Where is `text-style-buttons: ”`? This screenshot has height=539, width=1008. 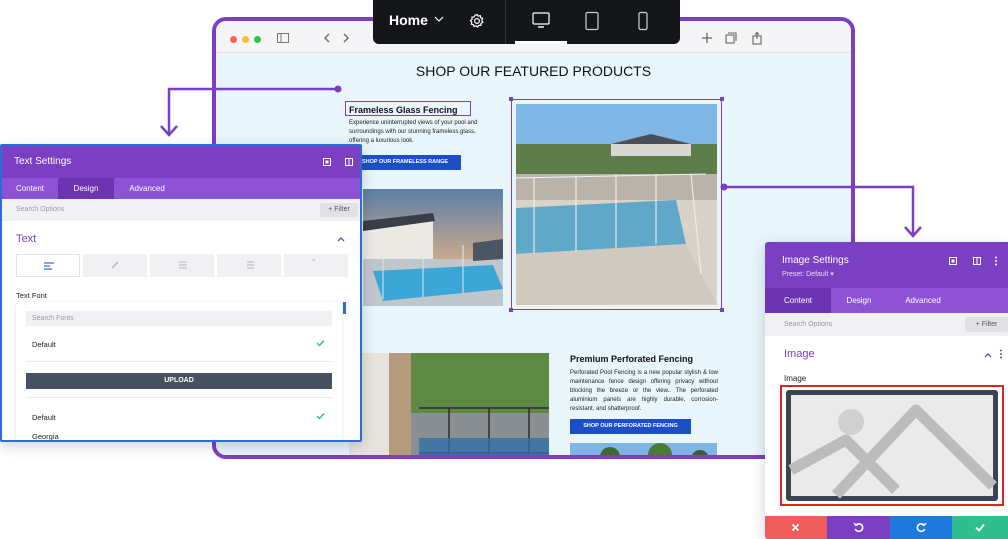
text-style-buttons: ” is located at coordinates (182, 265).